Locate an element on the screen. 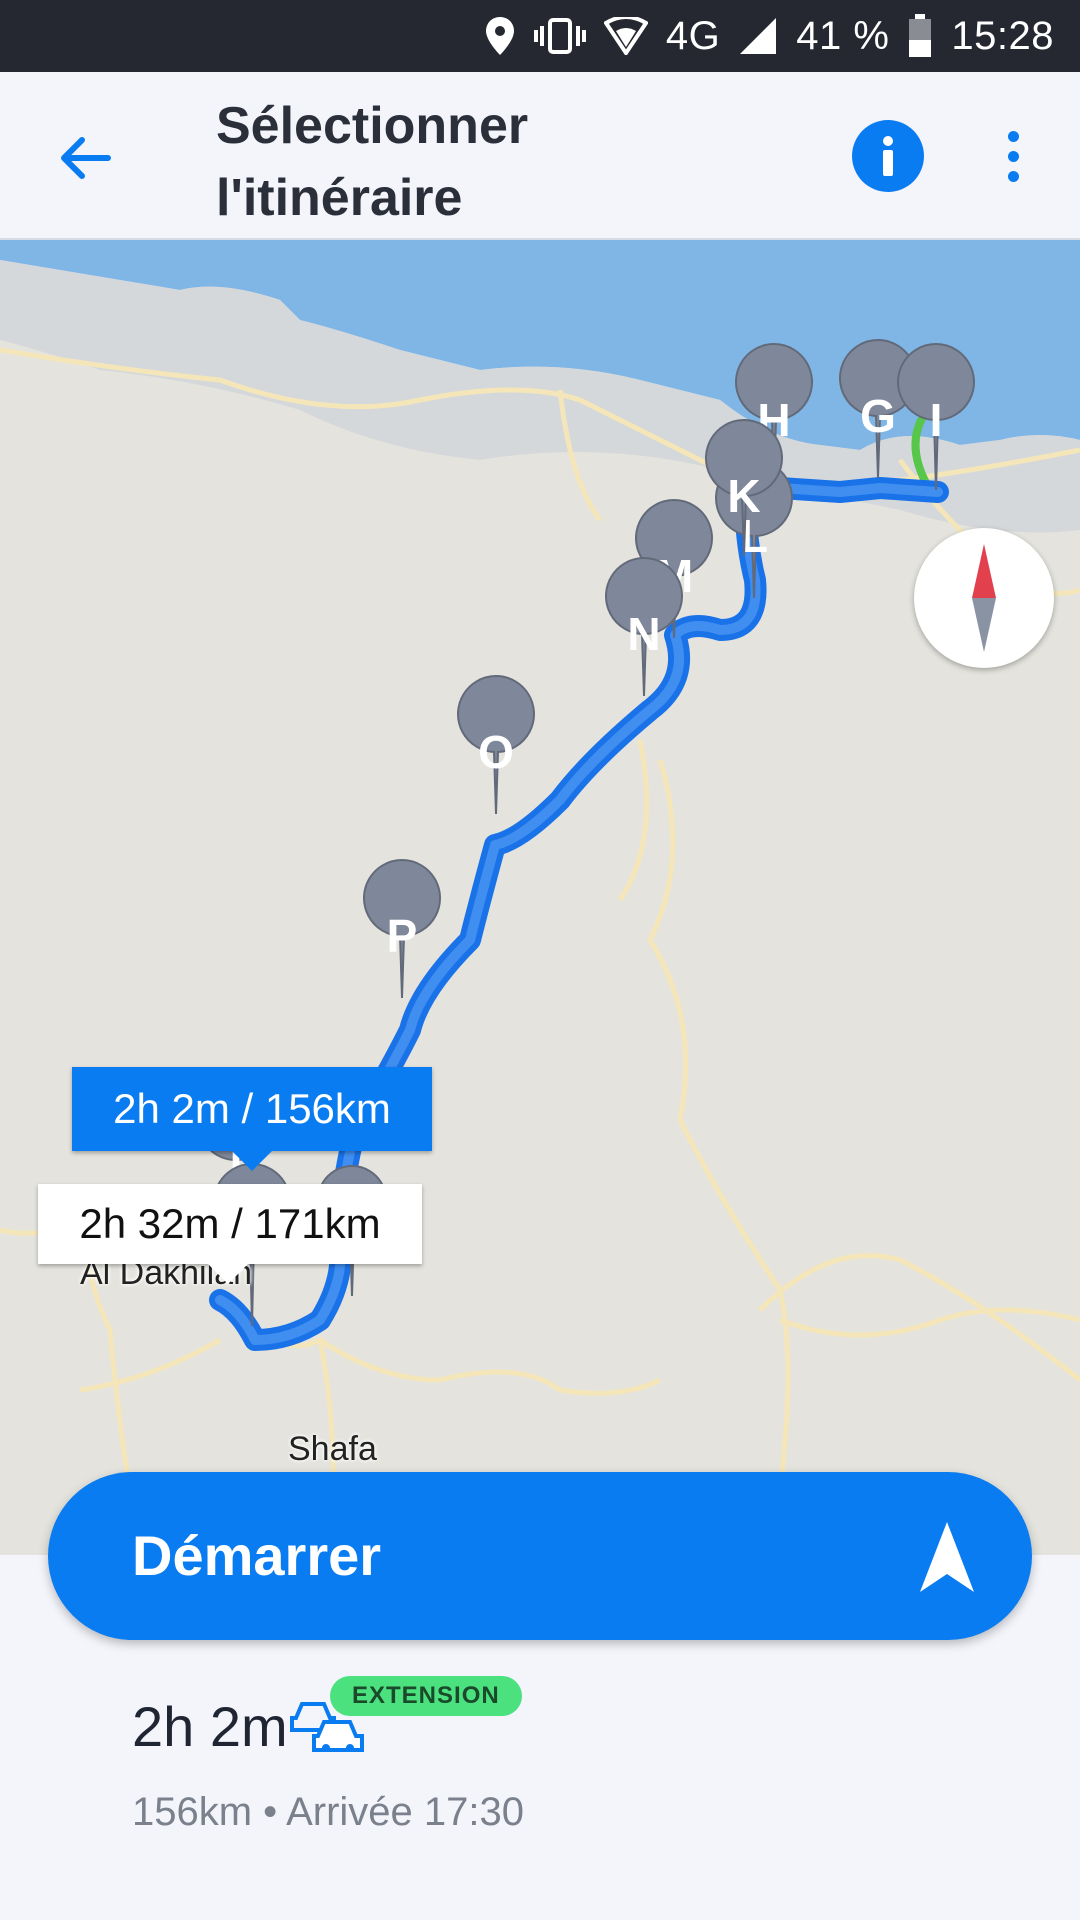 Image resolution: width=1080 pixels, height=1920 pixels. more-options-button is located at coordinates (1013, 156).